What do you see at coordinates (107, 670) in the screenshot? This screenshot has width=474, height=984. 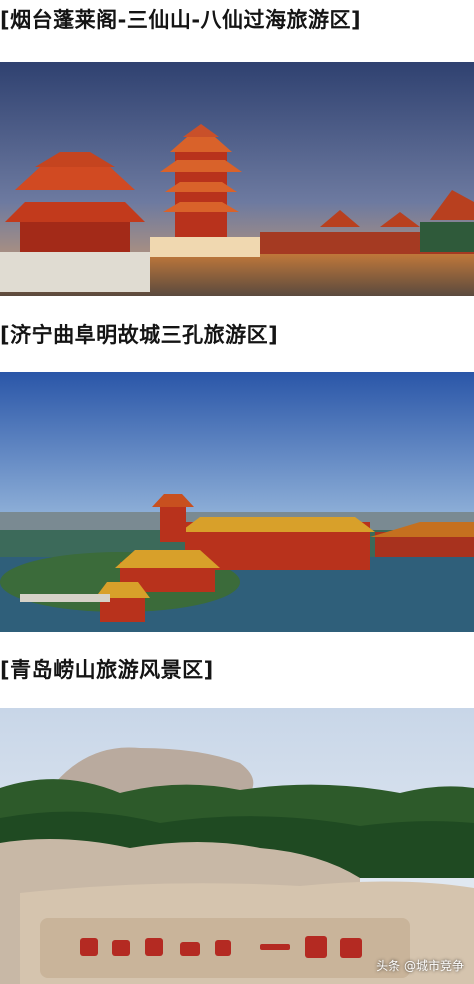 I see `section-heading-laoshan: [青岛崂山旅游风景区]` at bounding box center [107, 670].